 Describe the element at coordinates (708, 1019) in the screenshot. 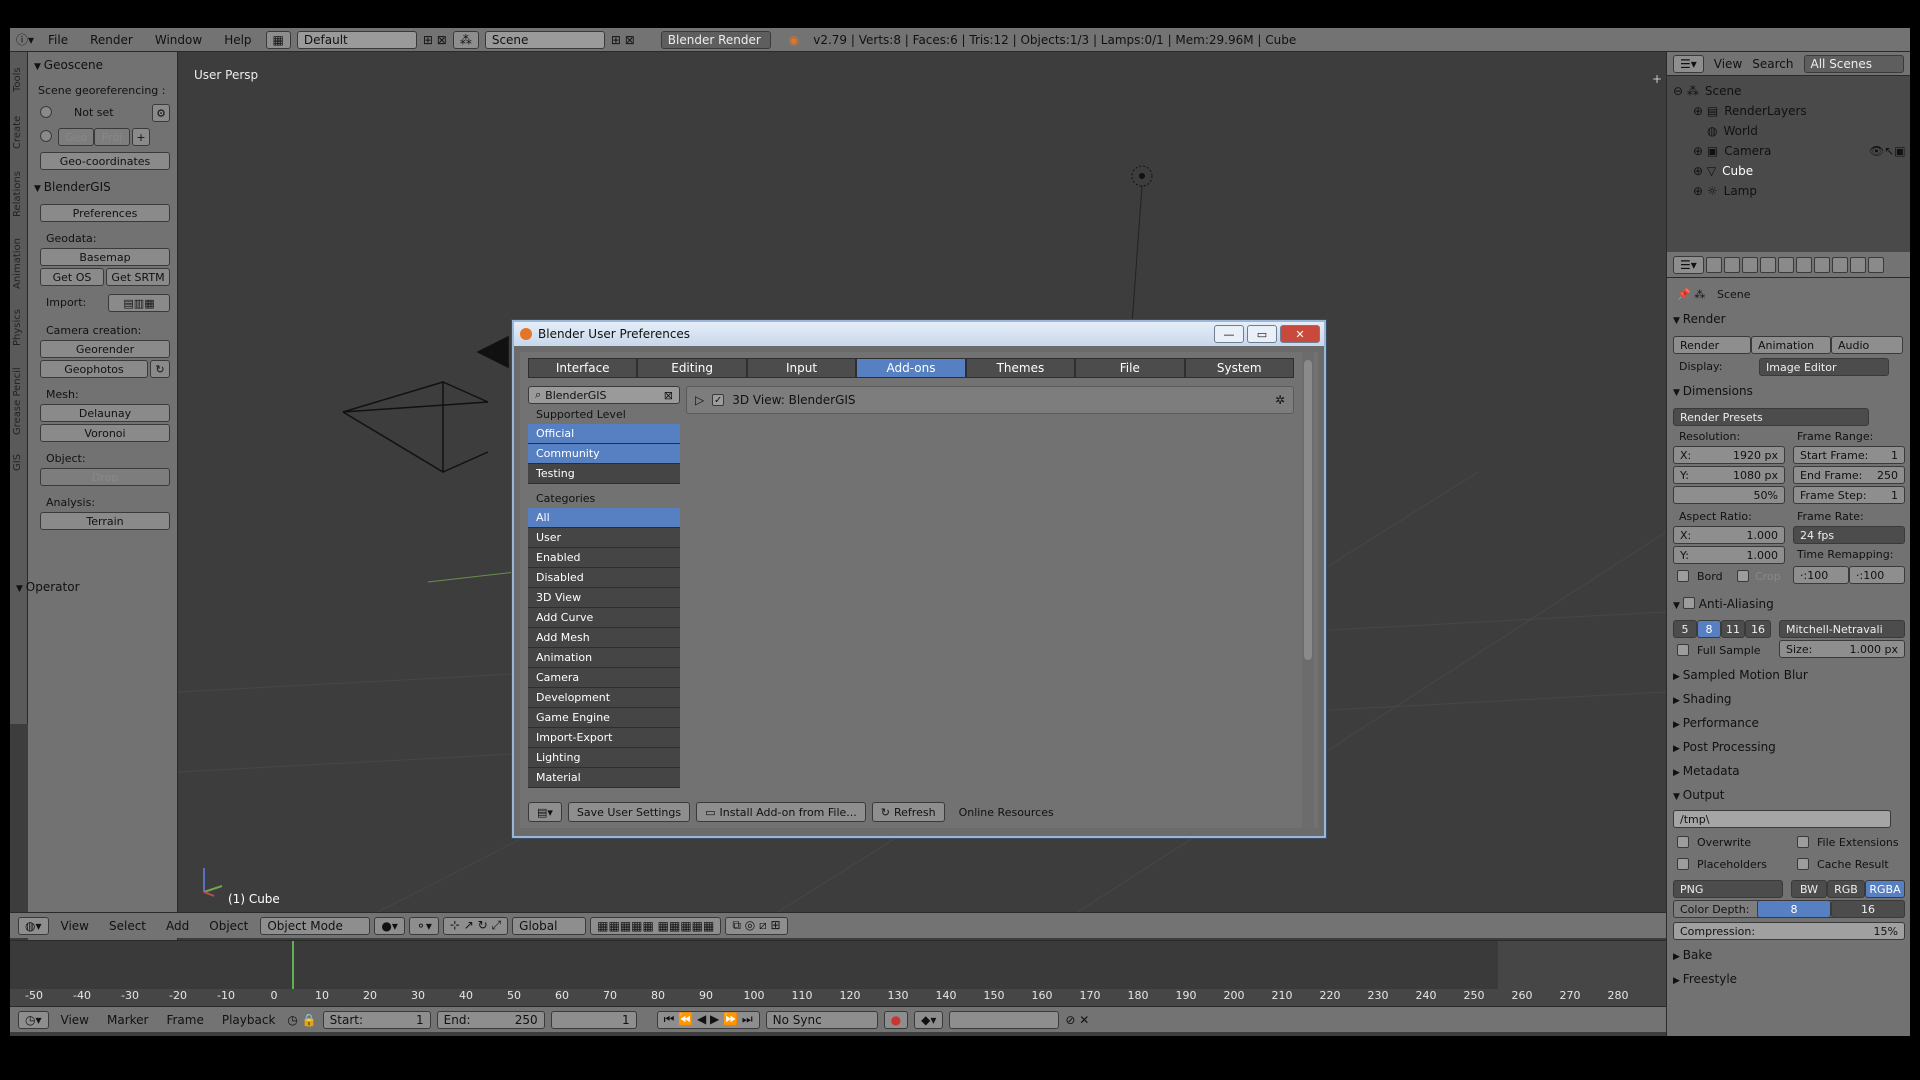

I see `playback-controls: ⏮ ⏪ ◀ ▶ ⏩ ⏭` at that location.